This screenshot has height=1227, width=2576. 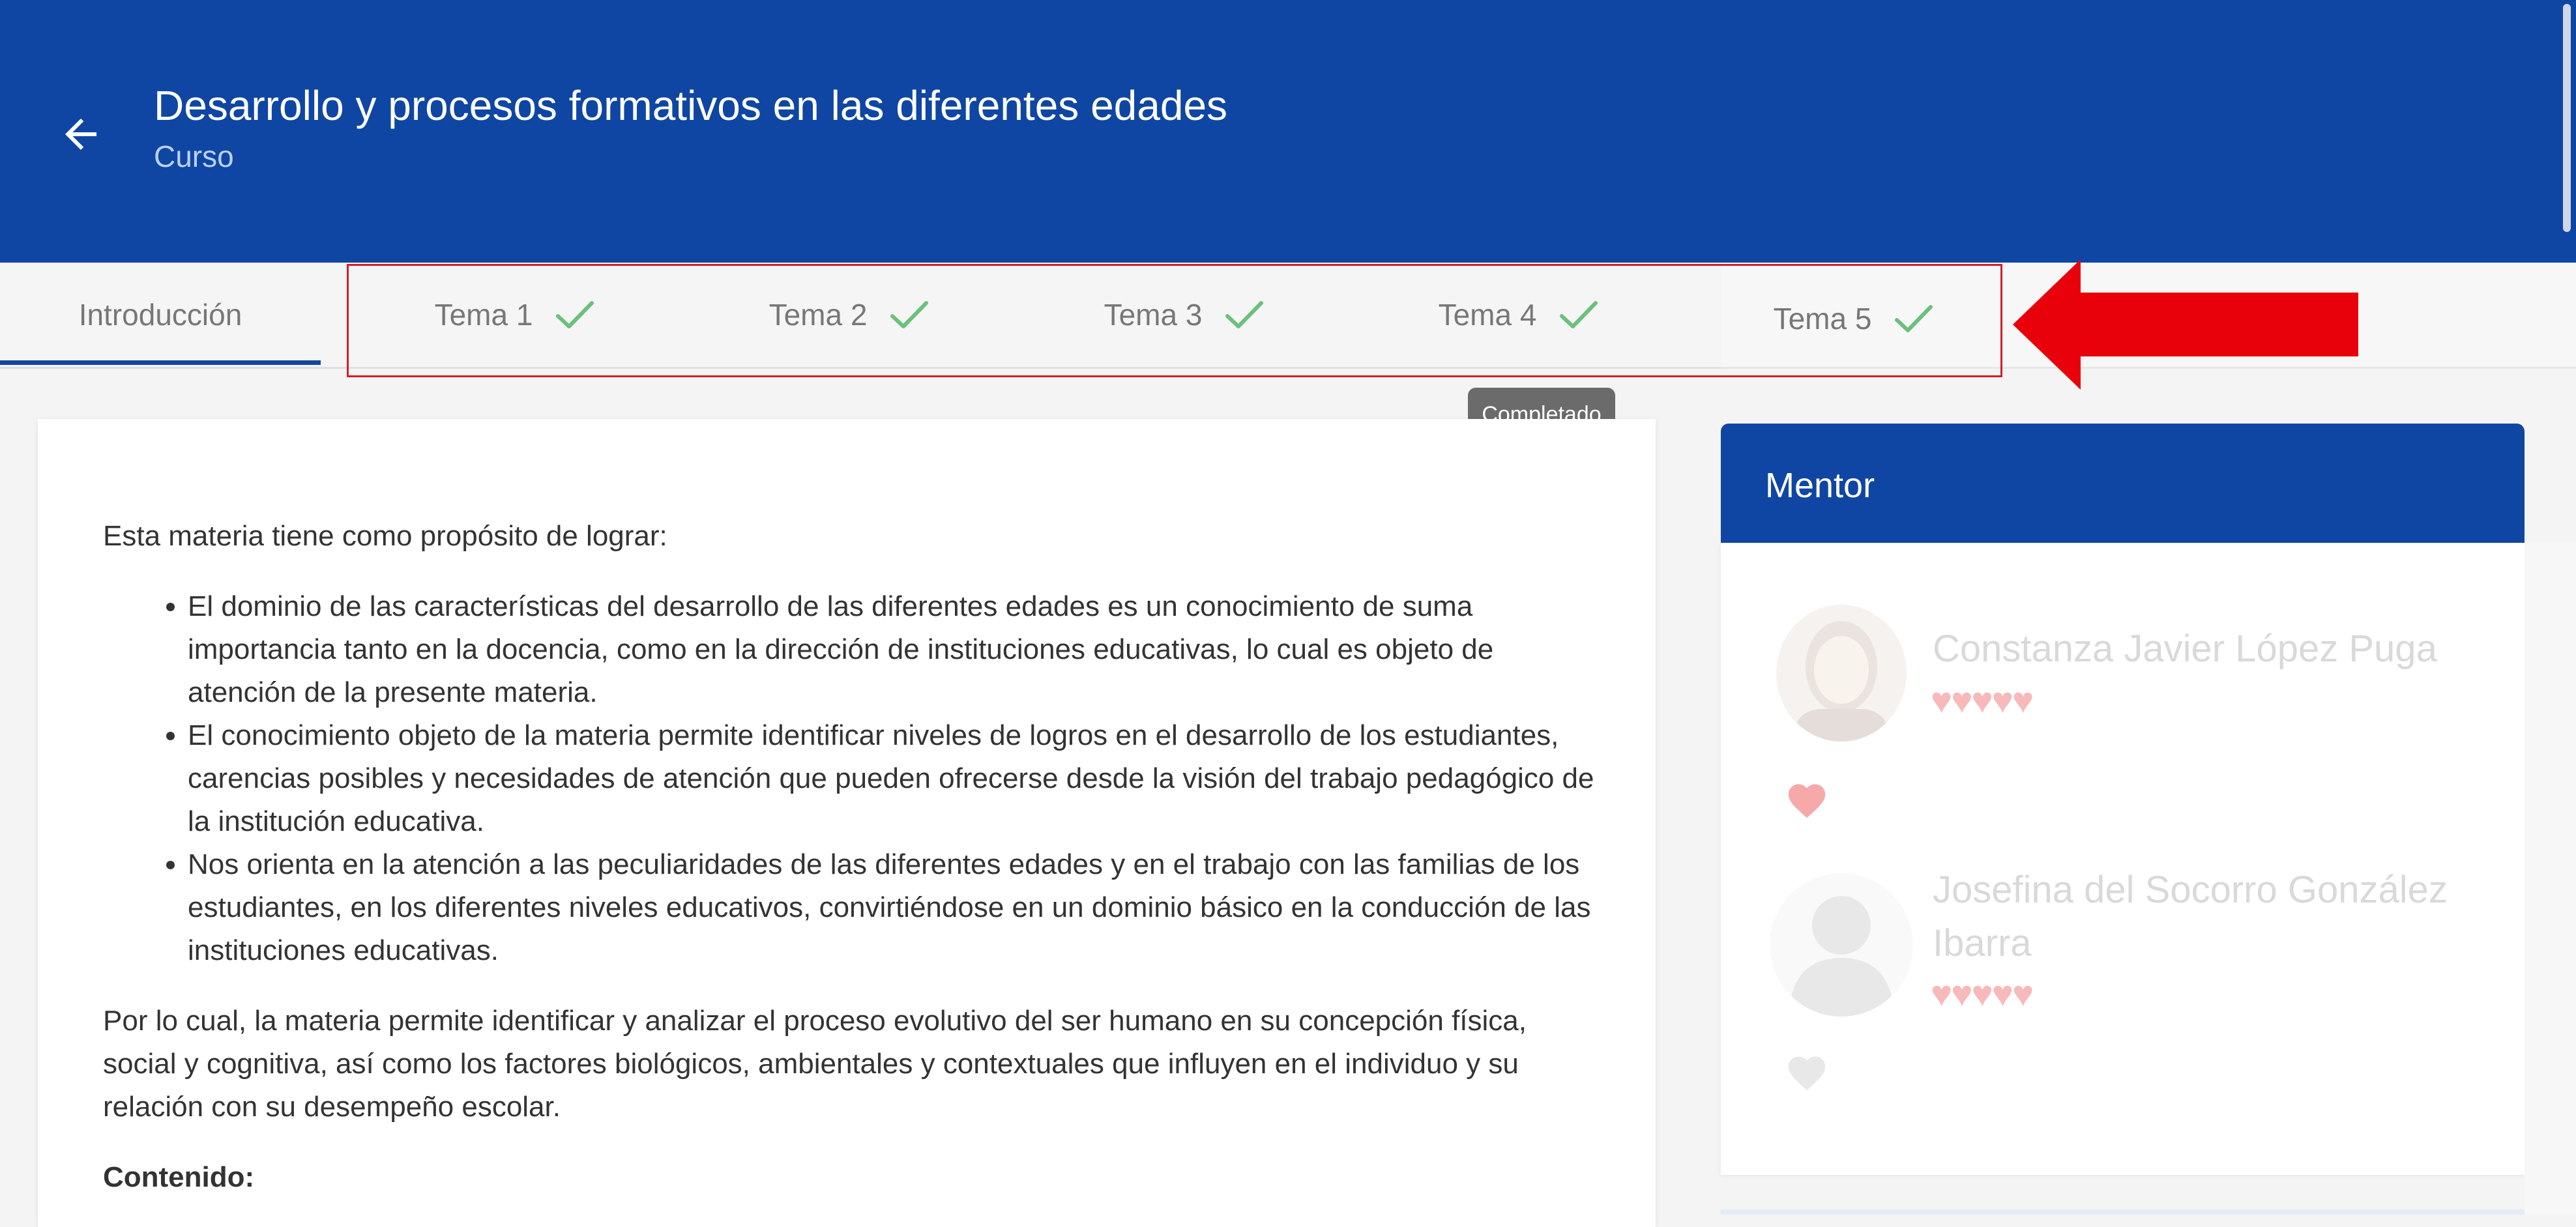 I want to click on tab-label: Introducción, so click(x=160, y=315).